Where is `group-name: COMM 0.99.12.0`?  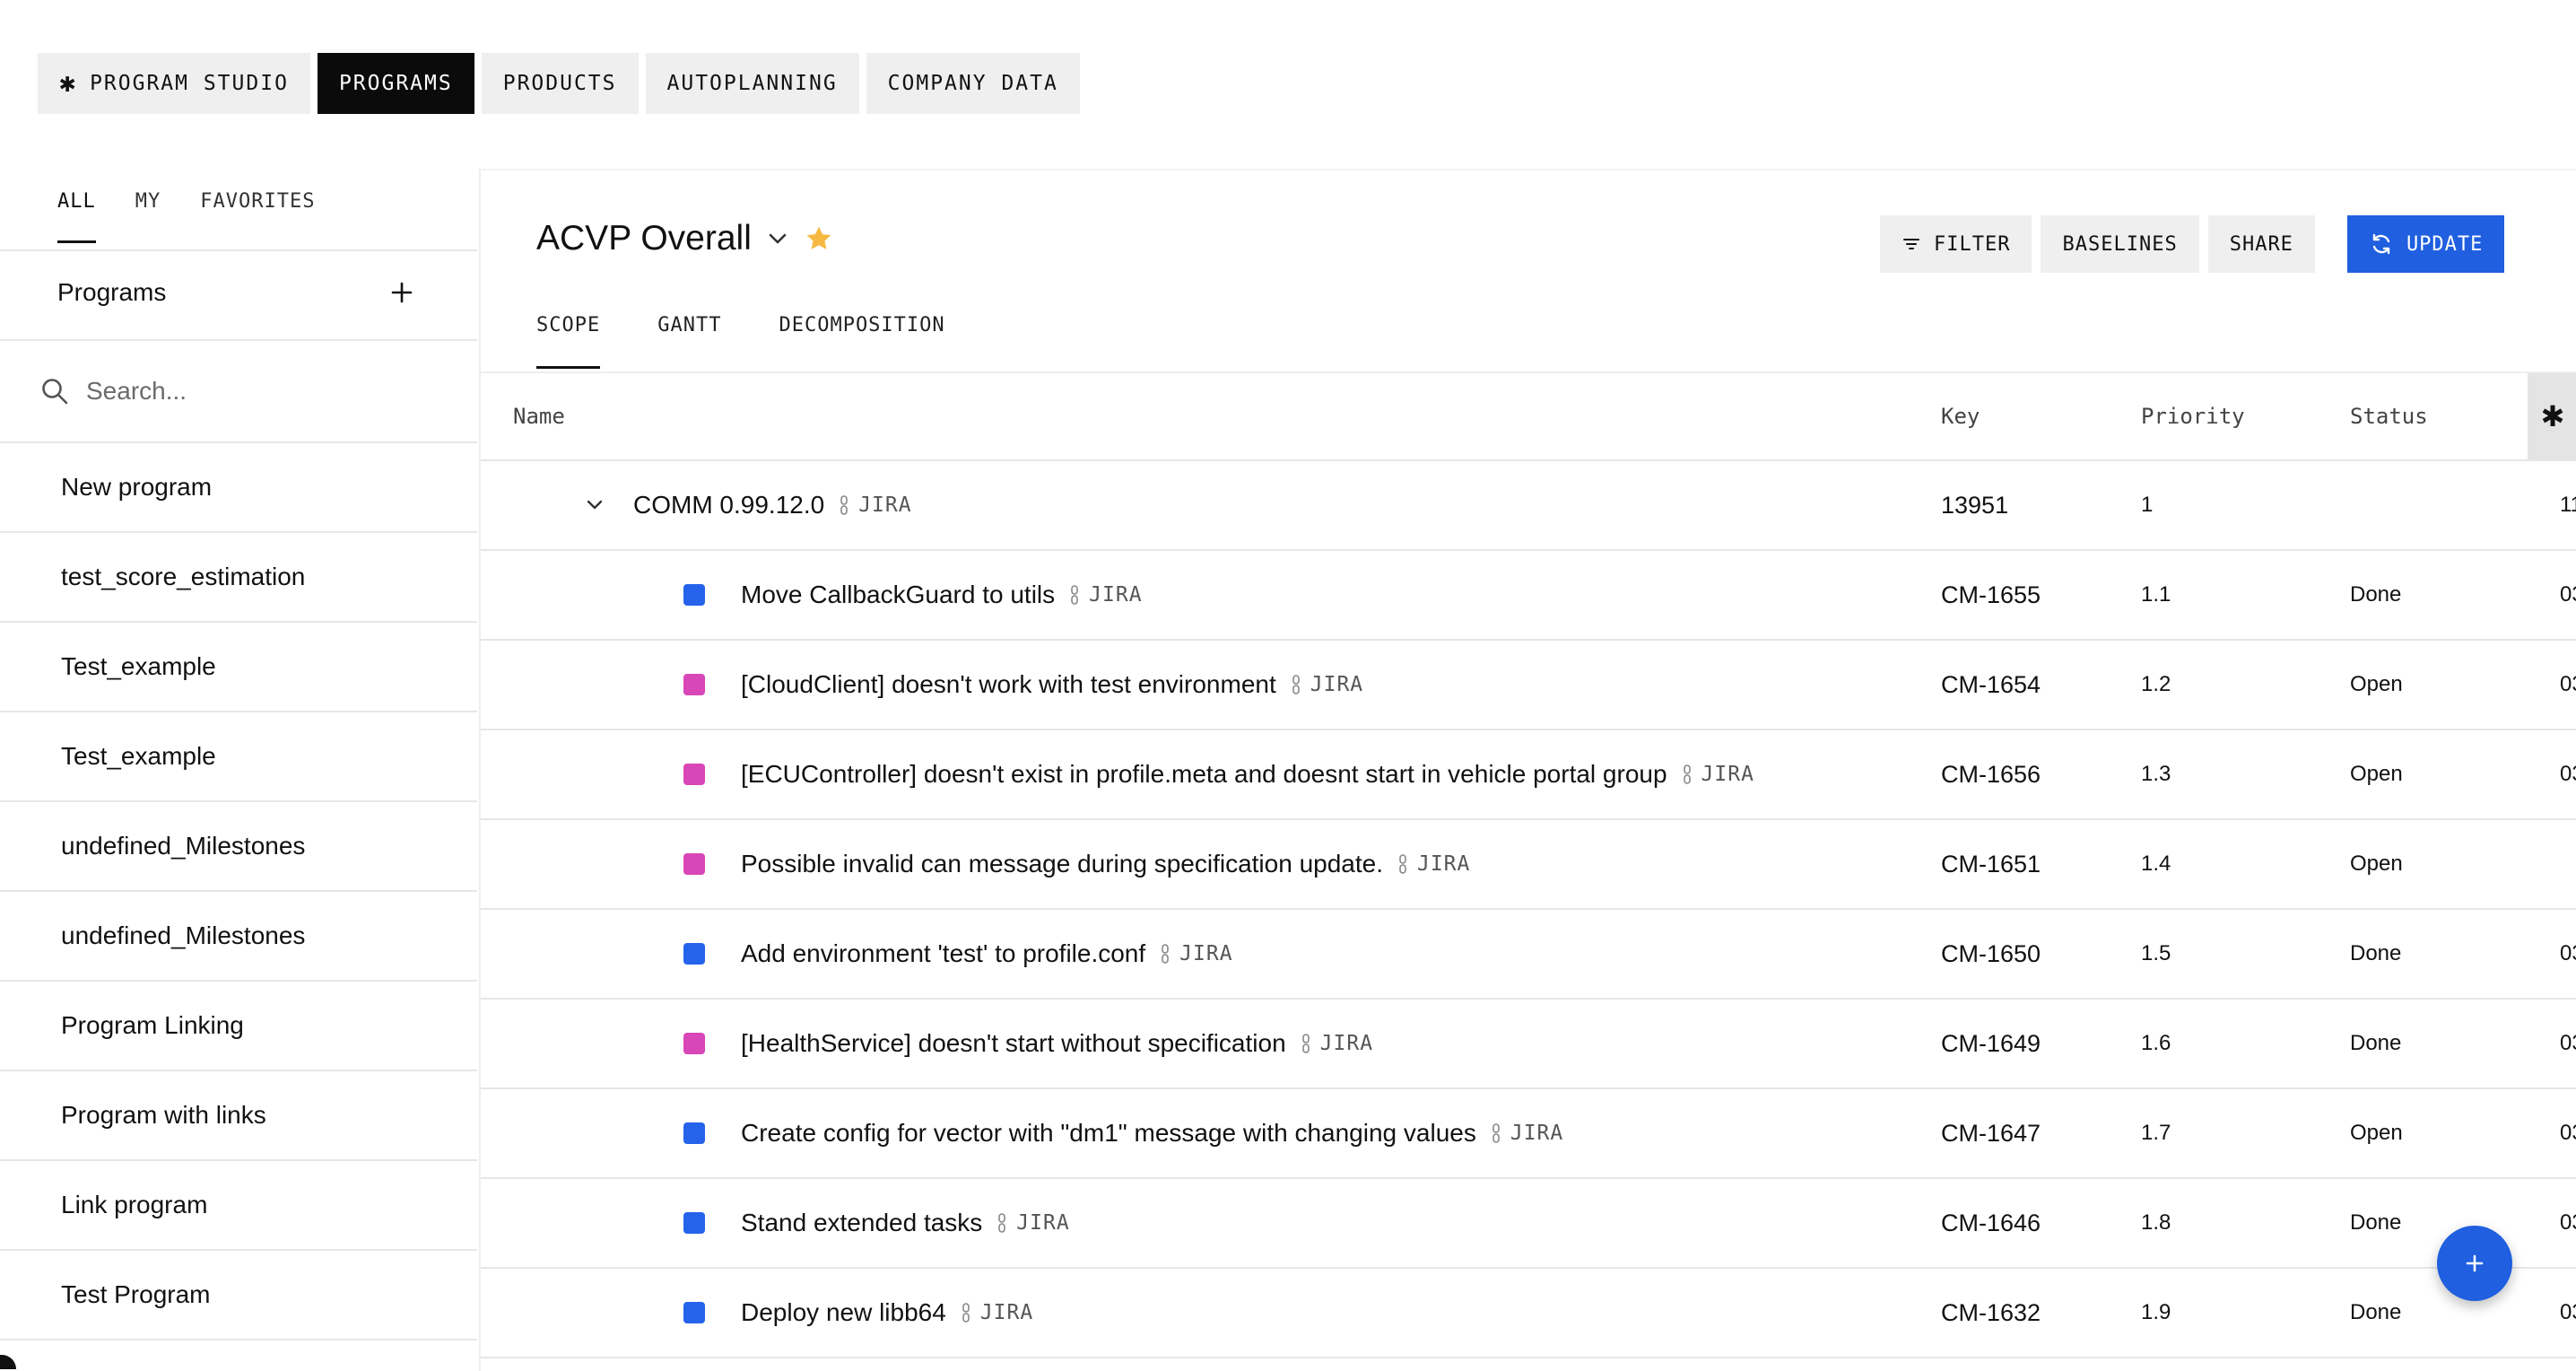
group-name: COMM 0.99.12.0 is located at coordinates (728, 505).